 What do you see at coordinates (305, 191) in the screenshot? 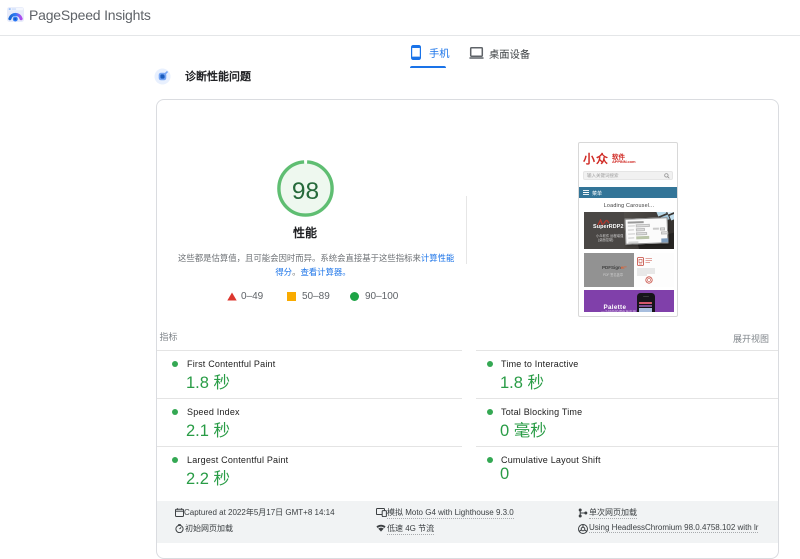
I see `svg-text: 98` at bounding box center [305, 191].